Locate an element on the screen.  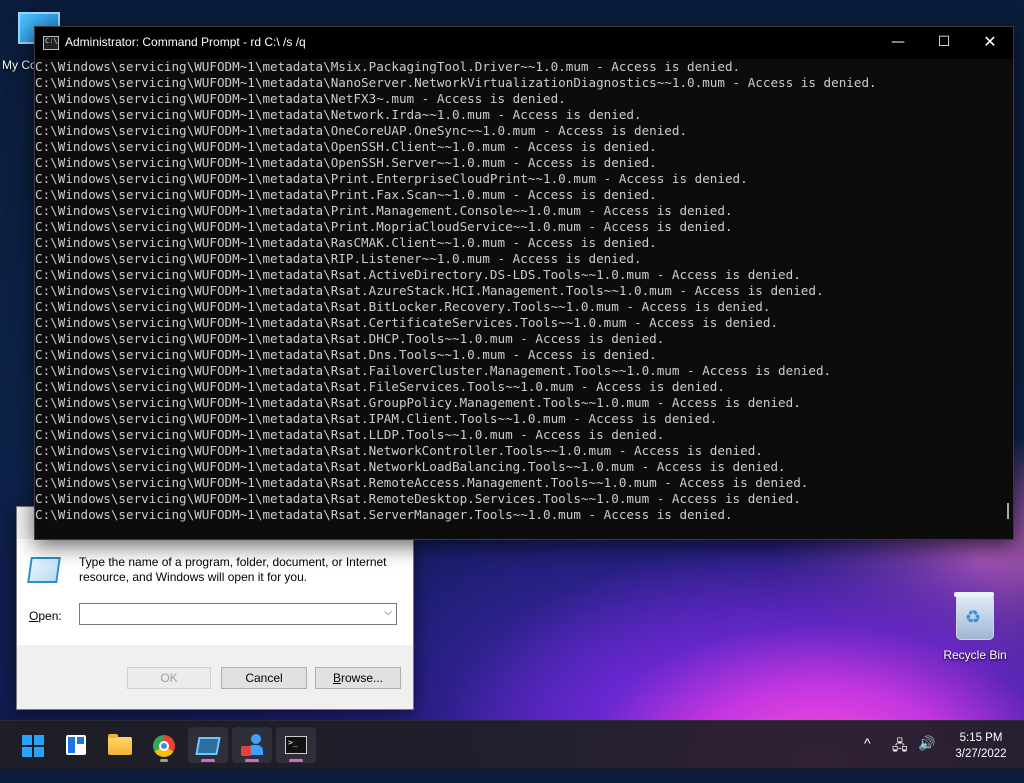
run-app-icon is located at coordinates (208, 746).